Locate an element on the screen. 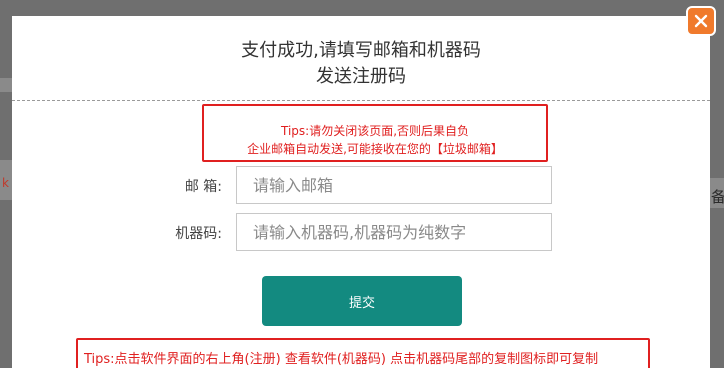 The height and width of the screenshot is (368, 724). machine-code-label: 机器码: is located at coordinates (198, 234).